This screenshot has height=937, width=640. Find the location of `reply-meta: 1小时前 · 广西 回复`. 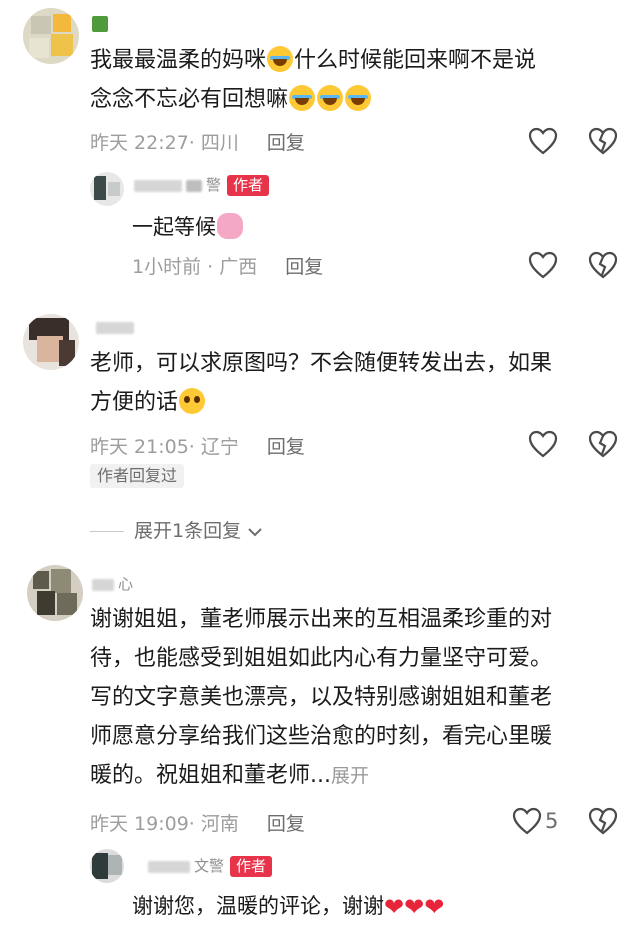

reply-meta: 1小时前 · 广西 回复 is located at coordinates (227, 265).